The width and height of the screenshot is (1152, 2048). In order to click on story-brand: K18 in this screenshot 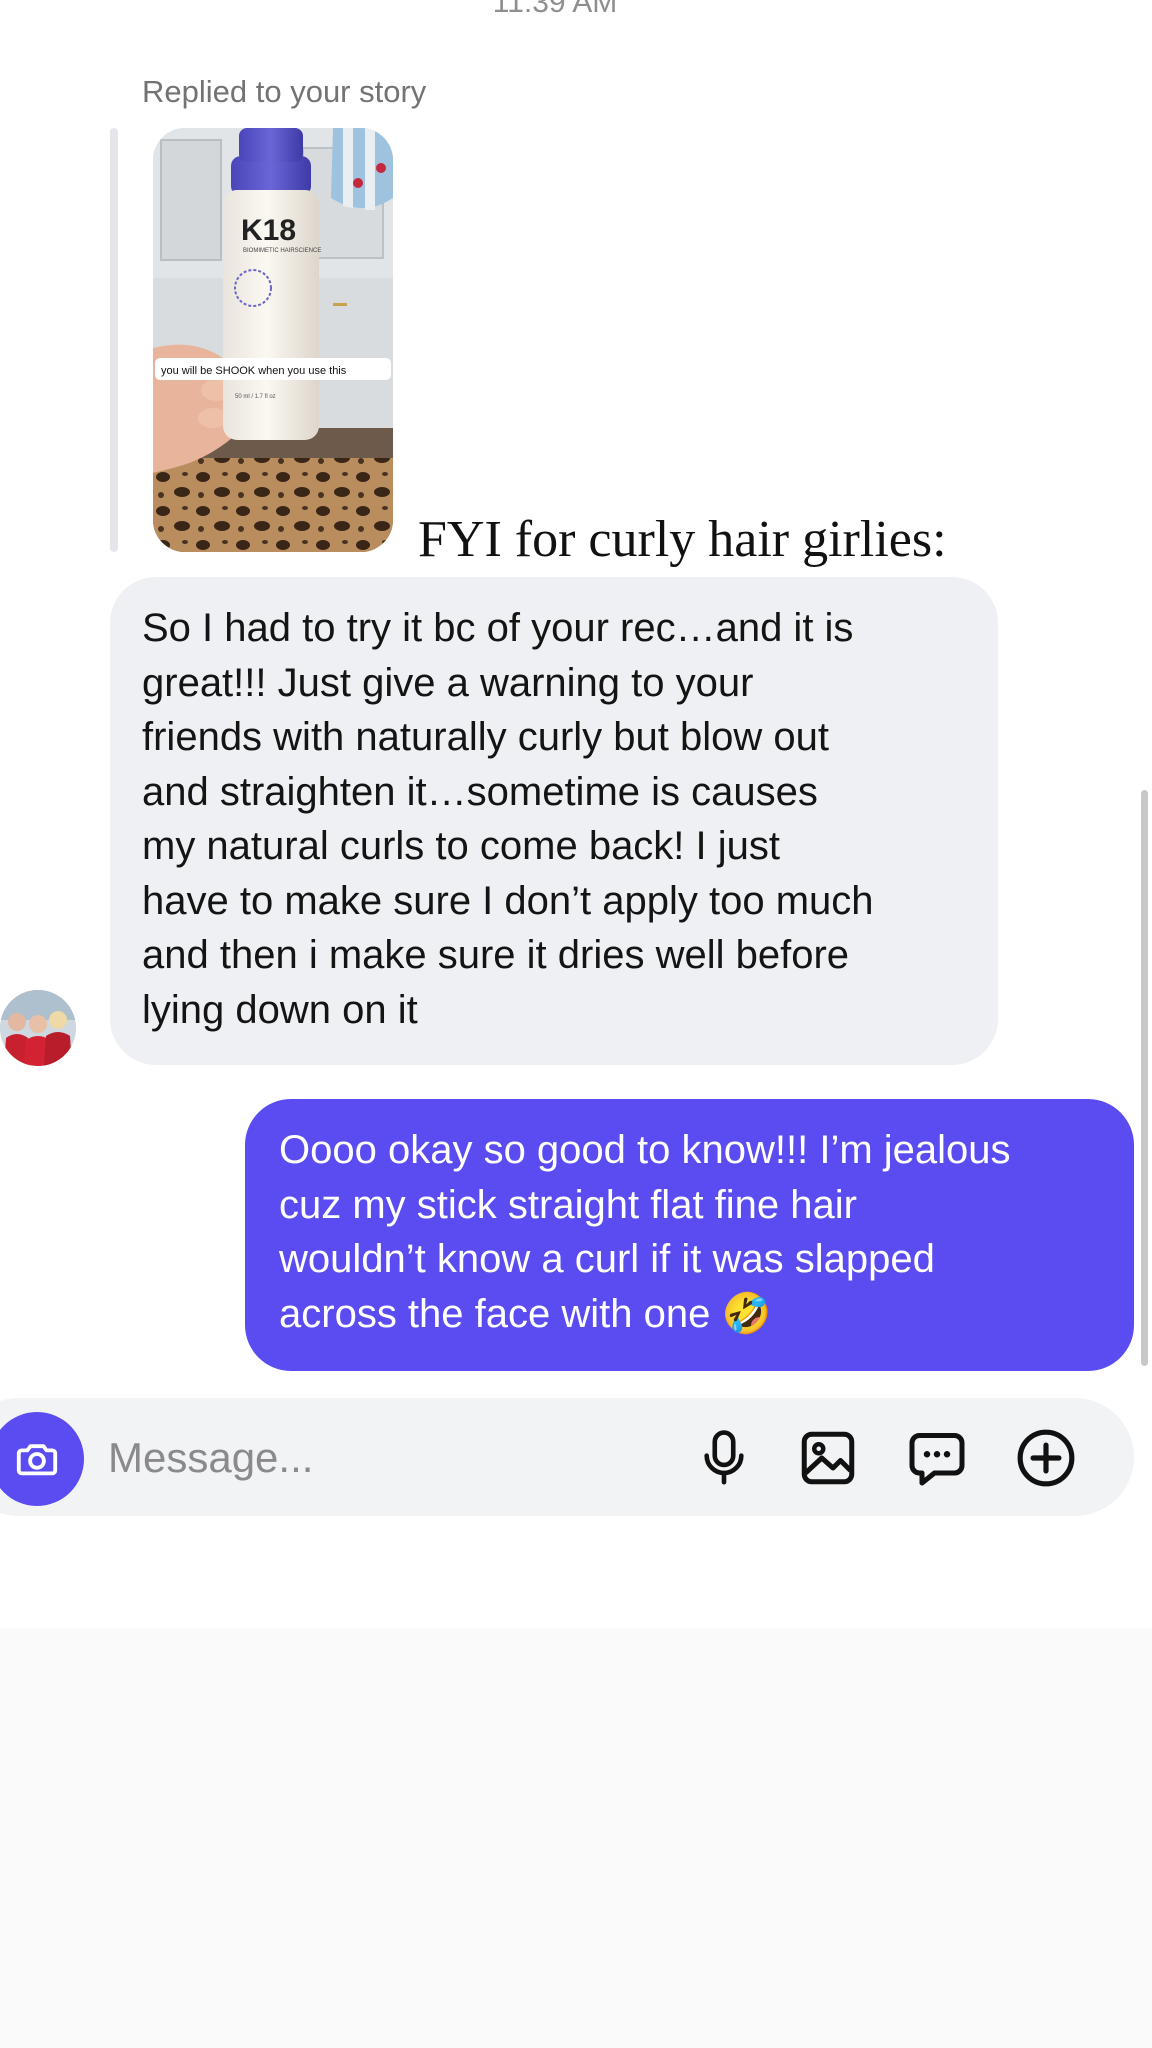, I will do `click(268, 230)`.